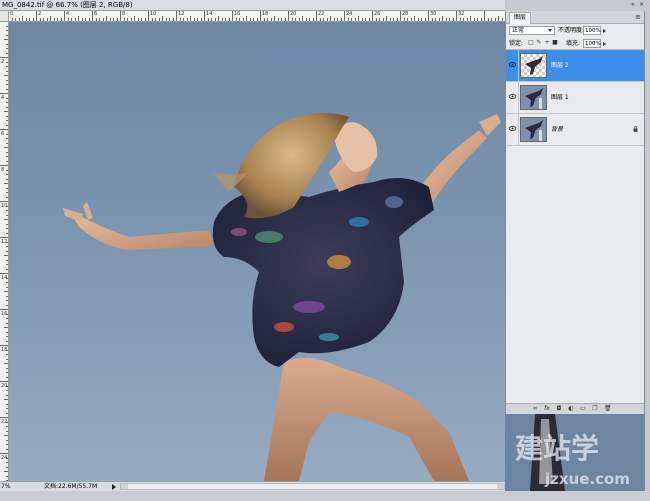  I want to click on lock-transparent-icon: □, so click(531, 43).